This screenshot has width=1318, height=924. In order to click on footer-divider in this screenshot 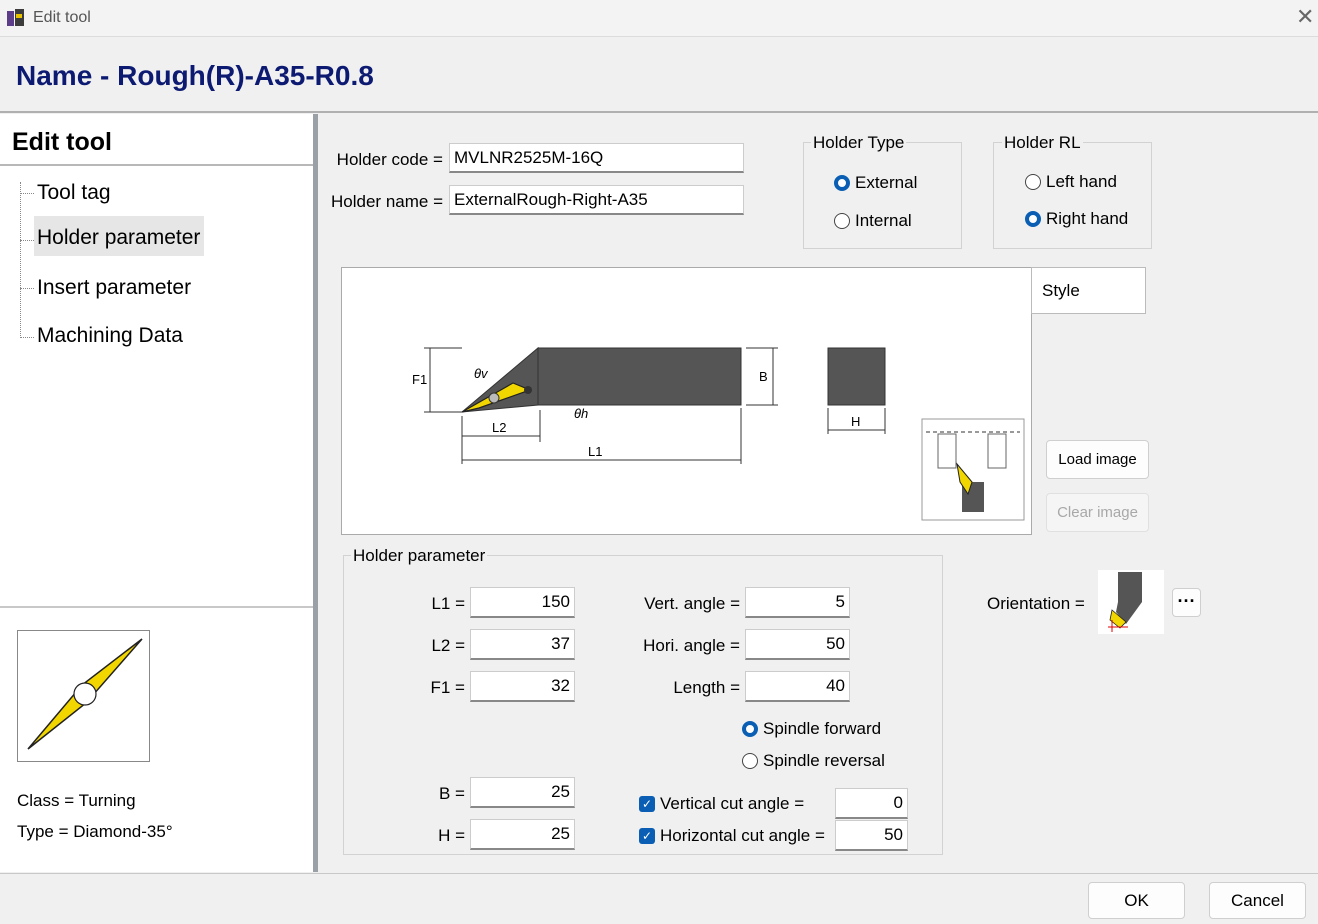, I will do `click(659, 873)`.